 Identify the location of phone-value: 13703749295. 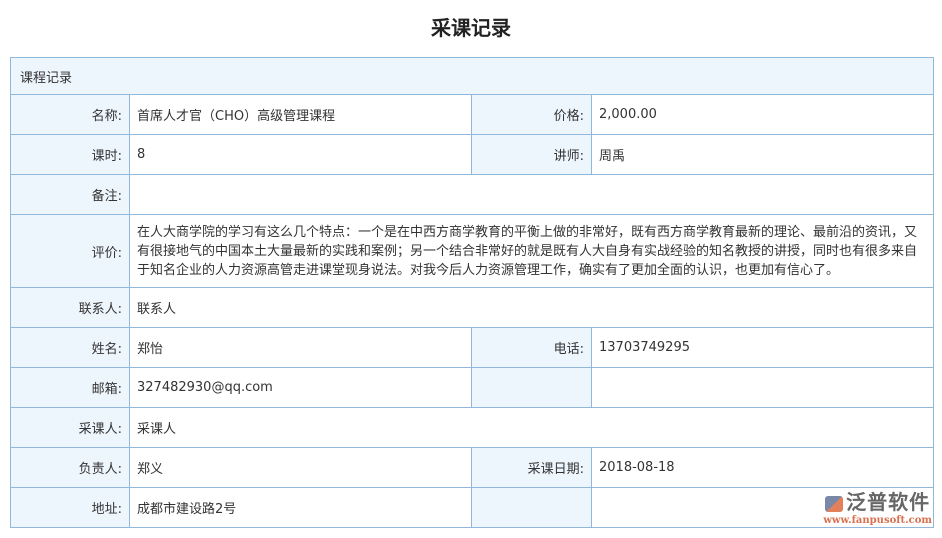
(762, 347).